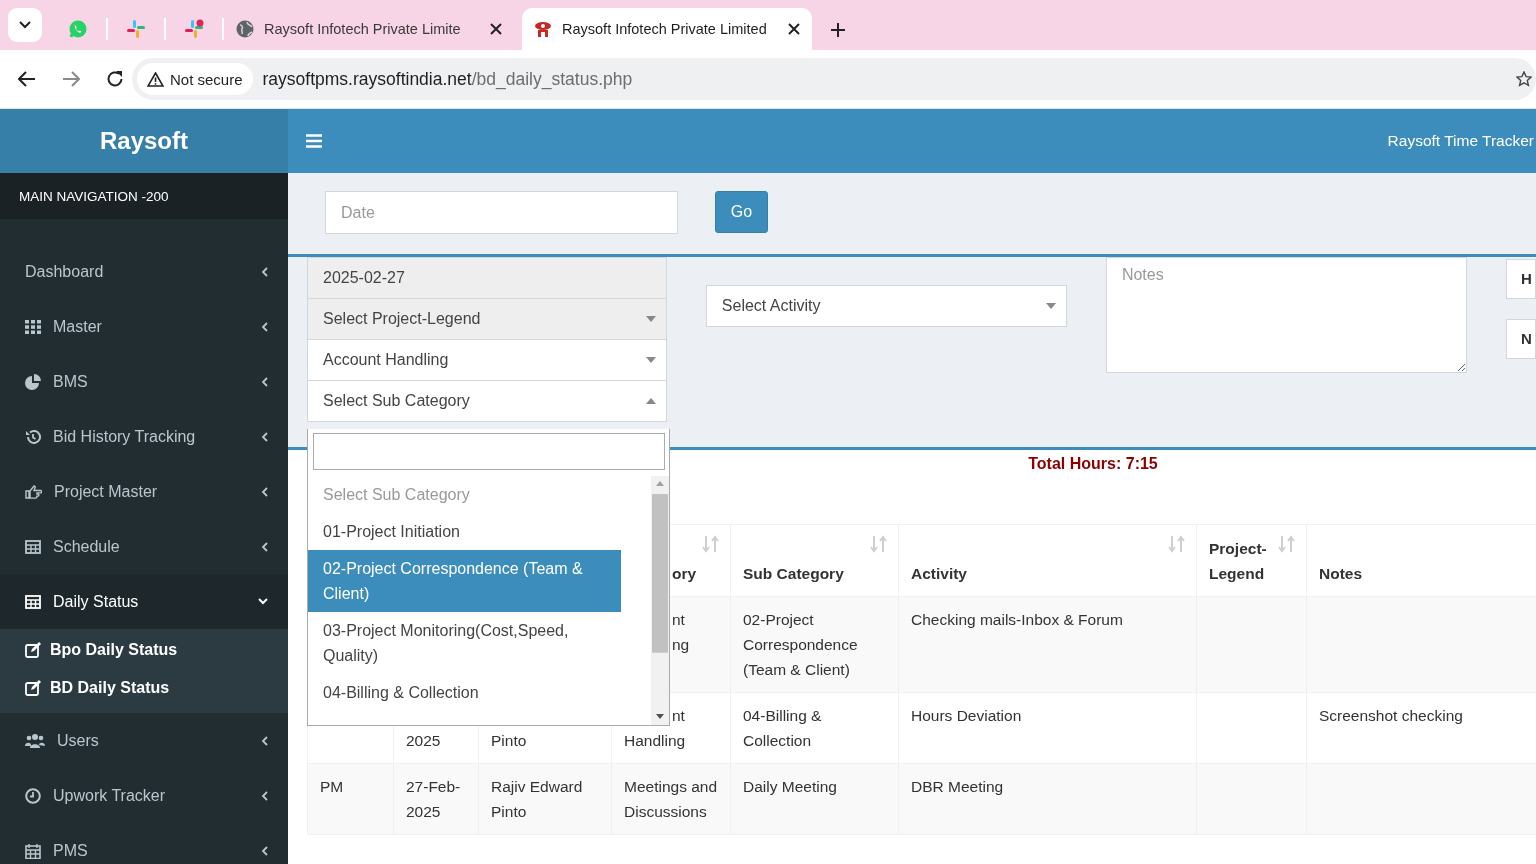 This screenshot has width=1536, height=864. What do you see at coordinates (509, 741) in the screenshot?
I see `table-cell-text: Pinto` at bounding box center [509, 741].